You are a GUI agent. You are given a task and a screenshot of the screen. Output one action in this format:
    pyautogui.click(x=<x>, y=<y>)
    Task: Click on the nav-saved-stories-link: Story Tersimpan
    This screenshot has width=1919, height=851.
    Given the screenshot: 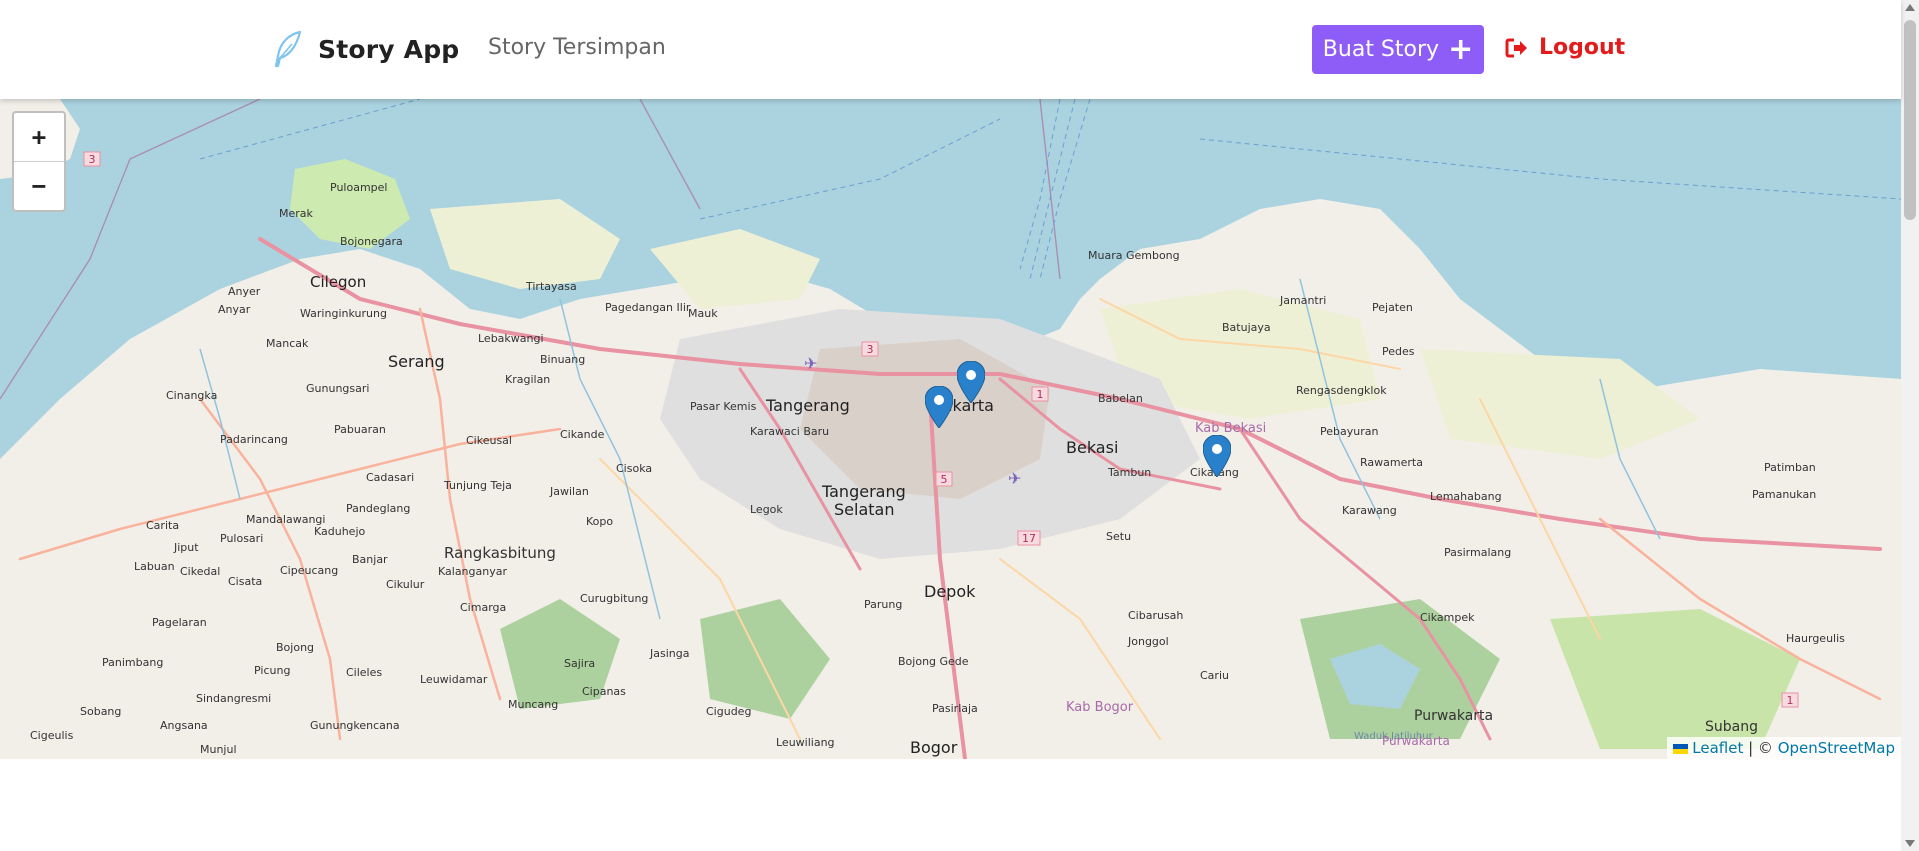 What is the action you would take?
    pyautogui.click(x=577, y=47)
    